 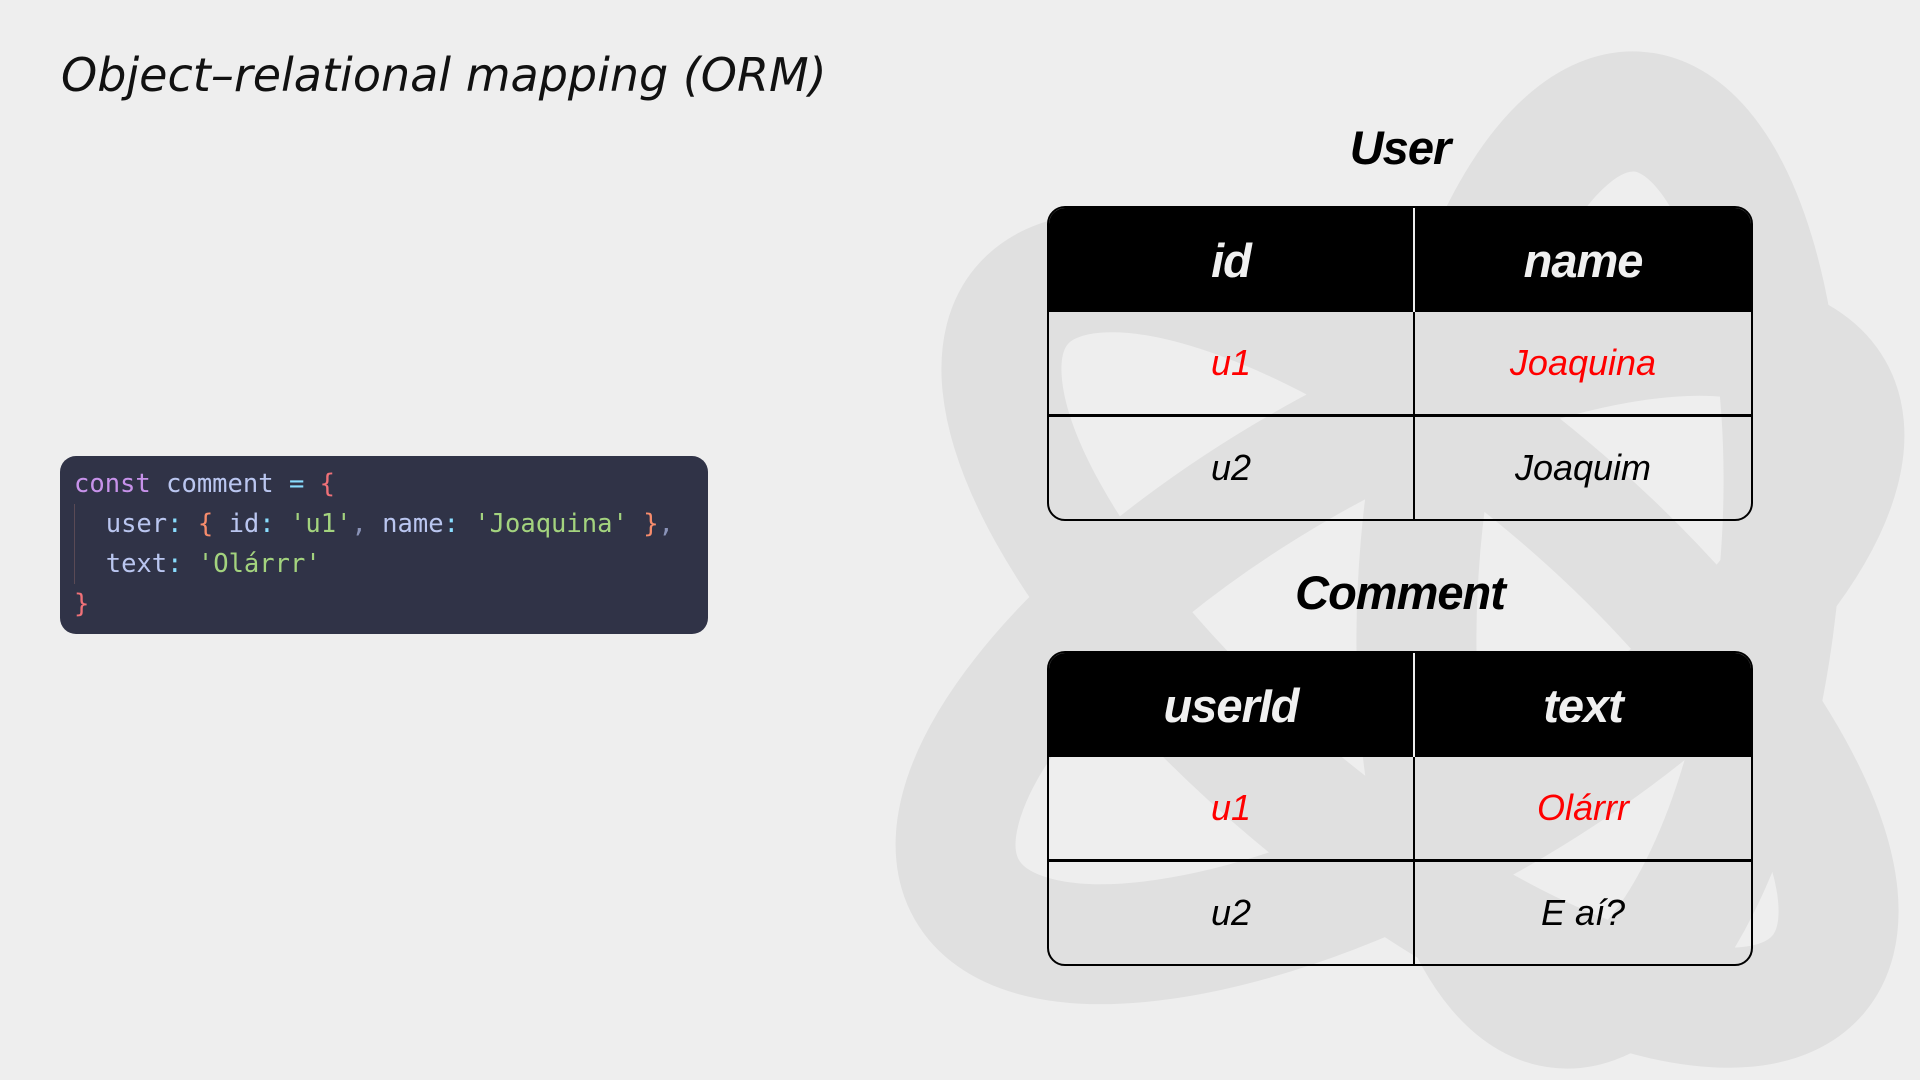 What do you see at coordinates (551, 524) in the screenshot?
I see `code-string: 'Joaquina'` at bounding box center [551, 524].